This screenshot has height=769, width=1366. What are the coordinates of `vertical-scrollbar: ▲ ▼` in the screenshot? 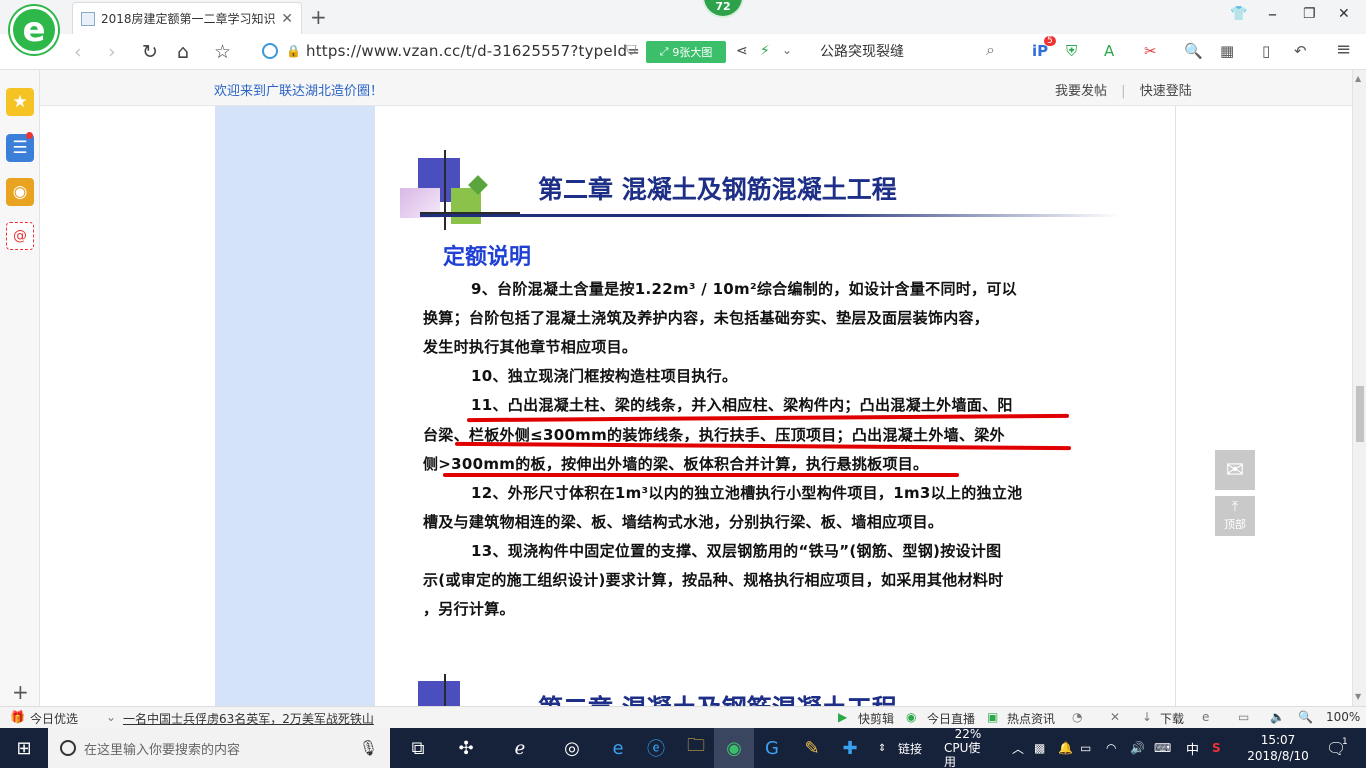 It's located at (1359, 388).